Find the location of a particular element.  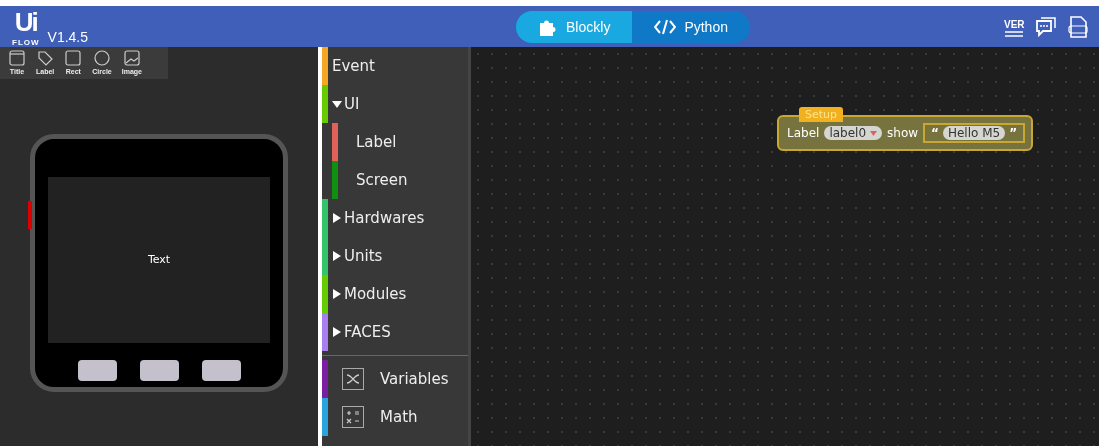

block-label: show is located at coordinates (903, 133).